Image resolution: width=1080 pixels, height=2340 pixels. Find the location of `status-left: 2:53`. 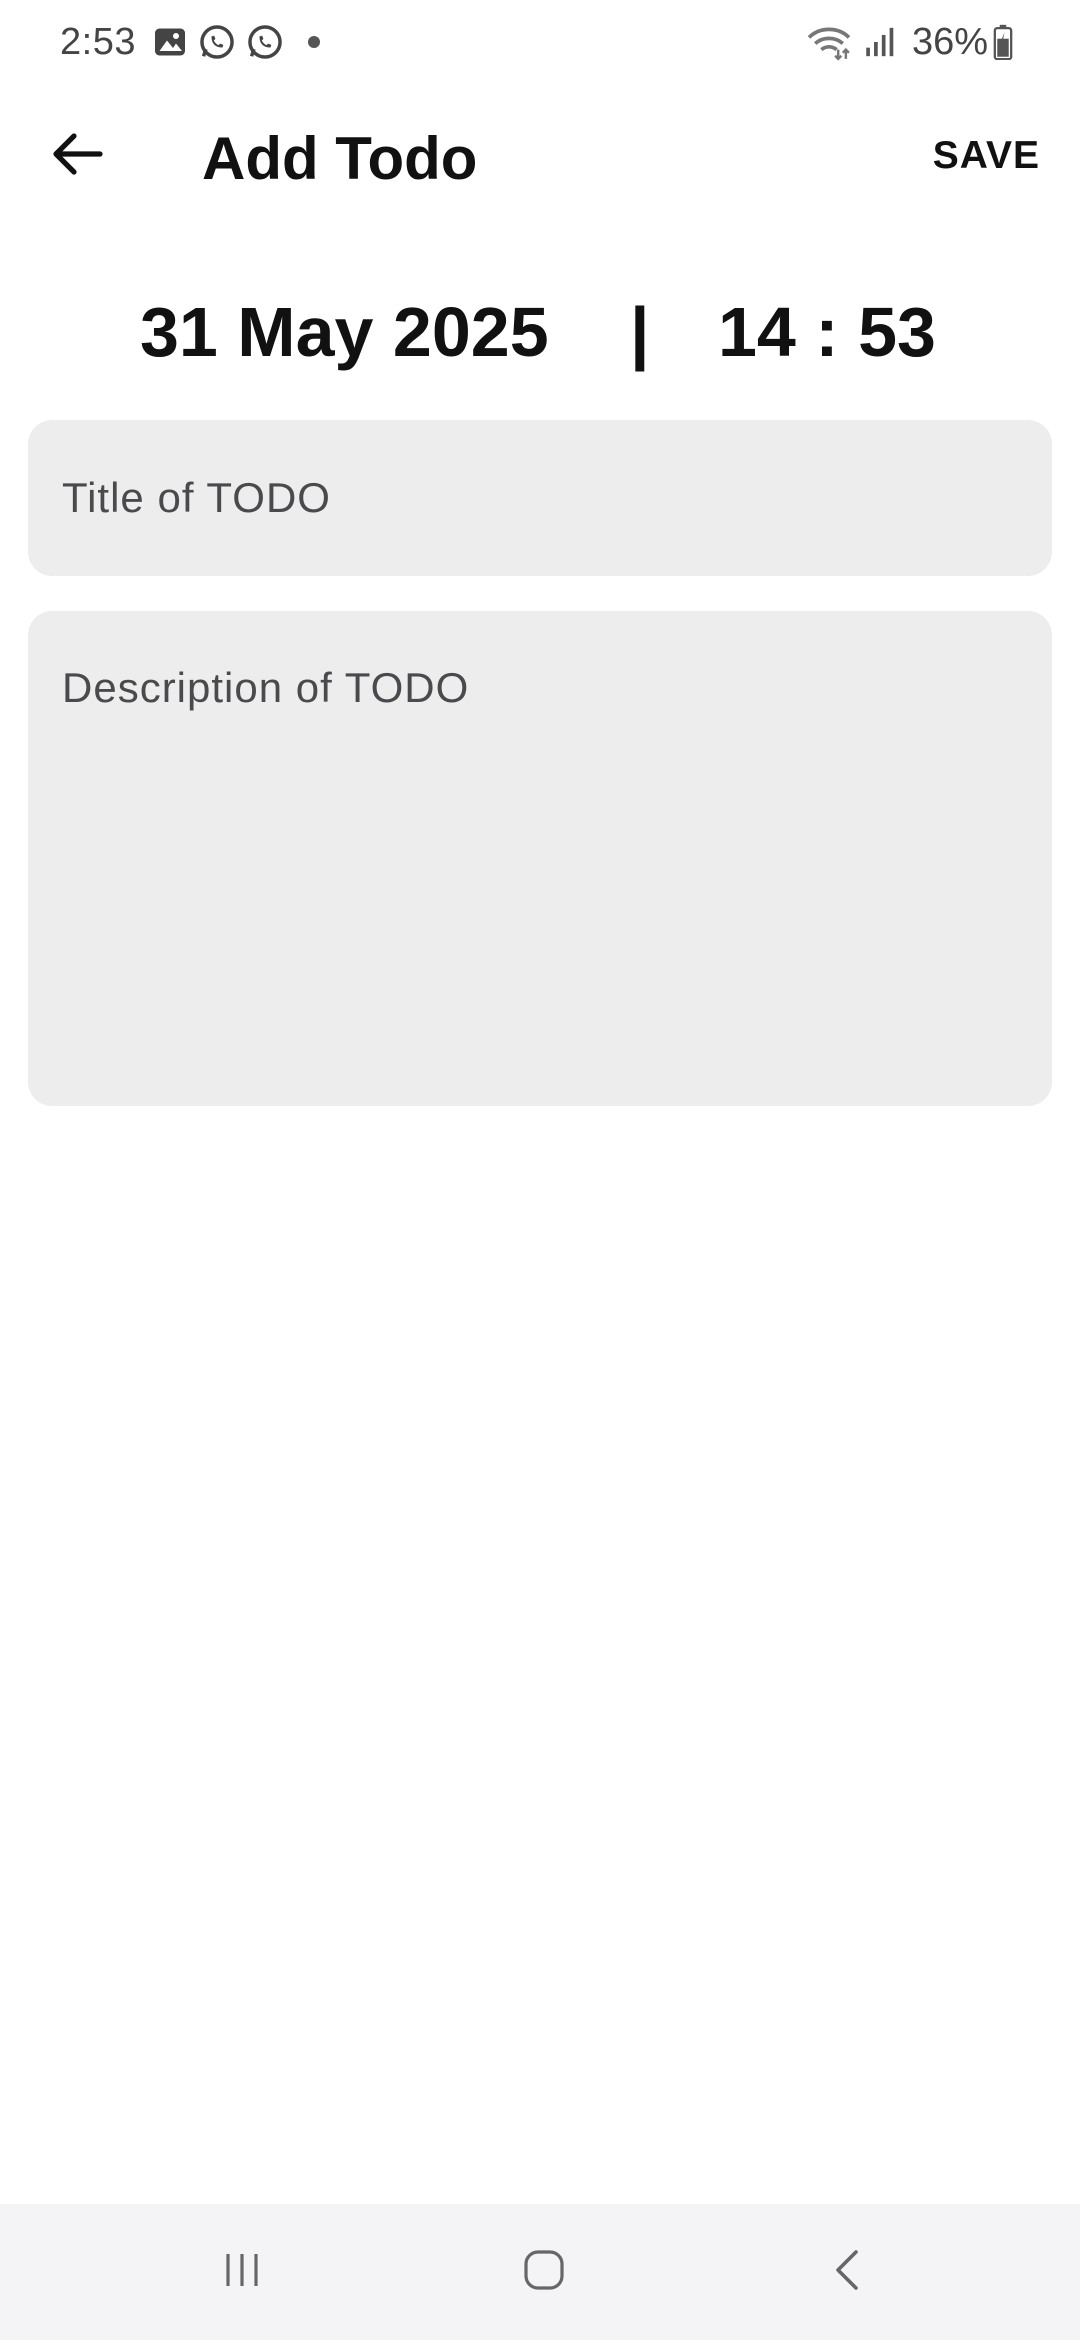

status-left: 2:53 is located at coordinates (190, 42).